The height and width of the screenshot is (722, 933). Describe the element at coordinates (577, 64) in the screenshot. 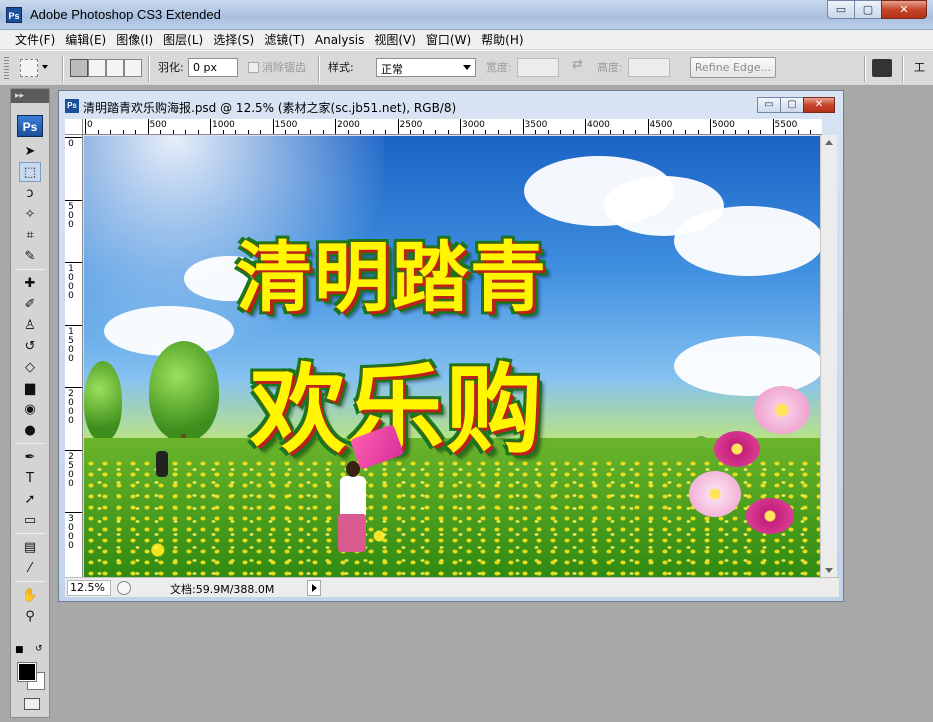

I see `swap-dimensions-icon: ⇄` at that location.